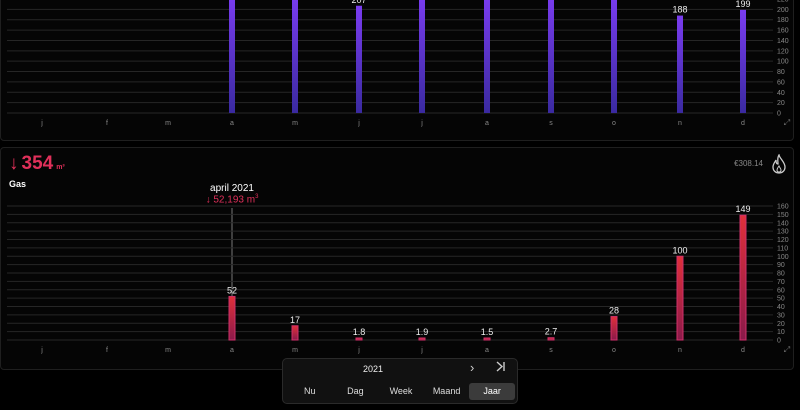 This screenshot has width=800, height=410. I want to click on bar-value-label: 188, so click(679, 10).